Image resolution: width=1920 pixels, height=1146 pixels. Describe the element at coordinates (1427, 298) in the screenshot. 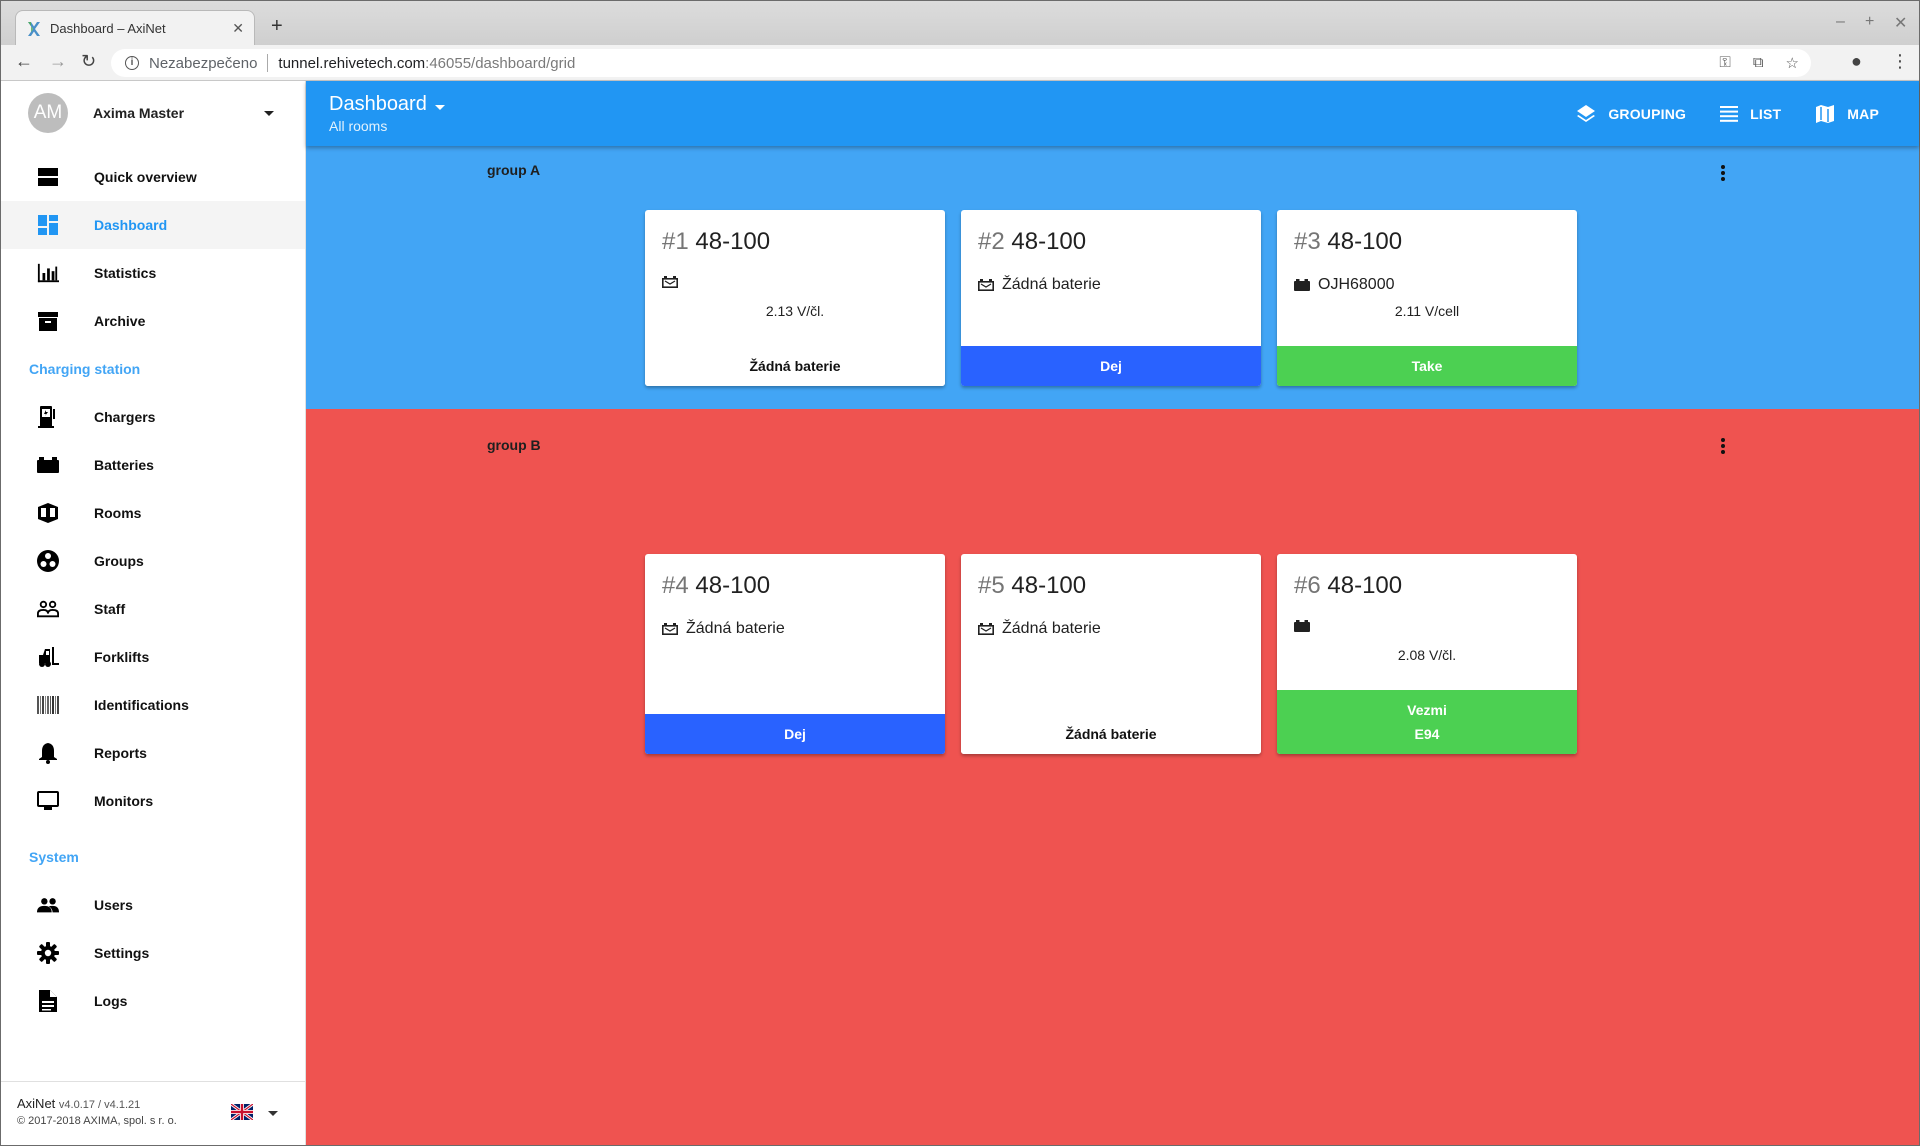

I see `charger-card: #3 48-100 OJH68000 2.11 V/cell Take` at that location.